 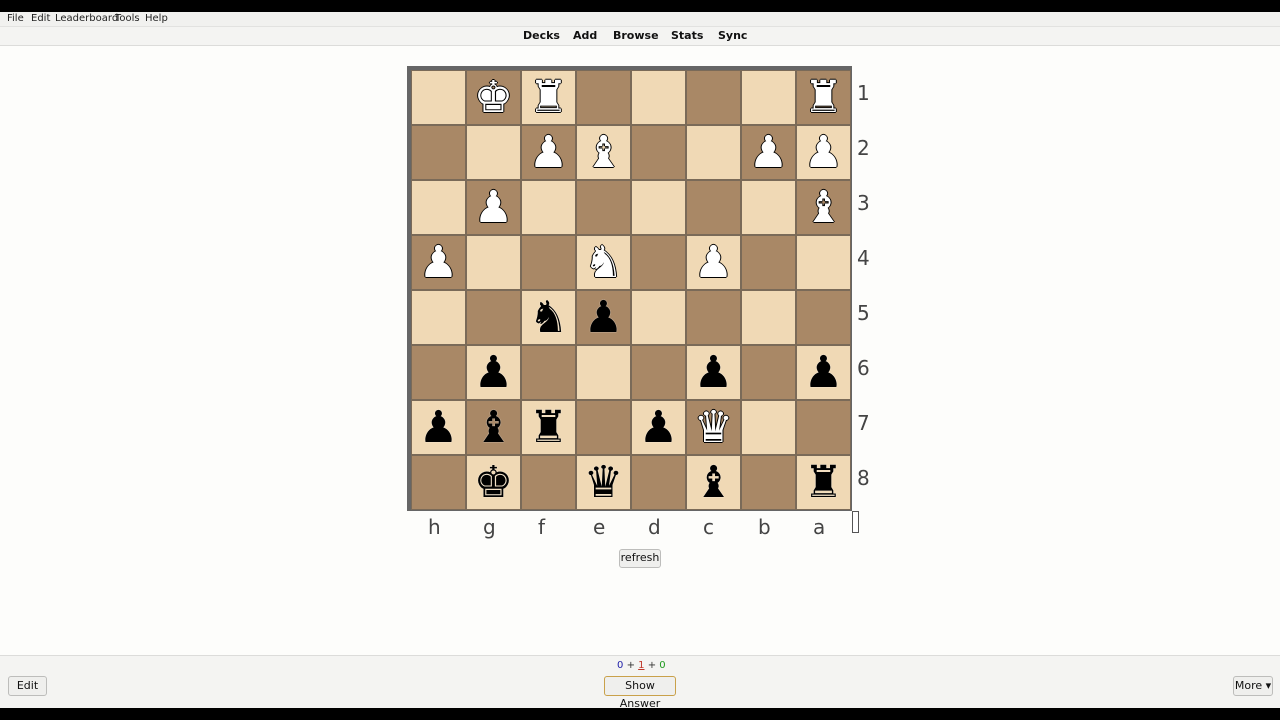 I want to click on toolbar-stats: Stats, so click(x=687, y=36).